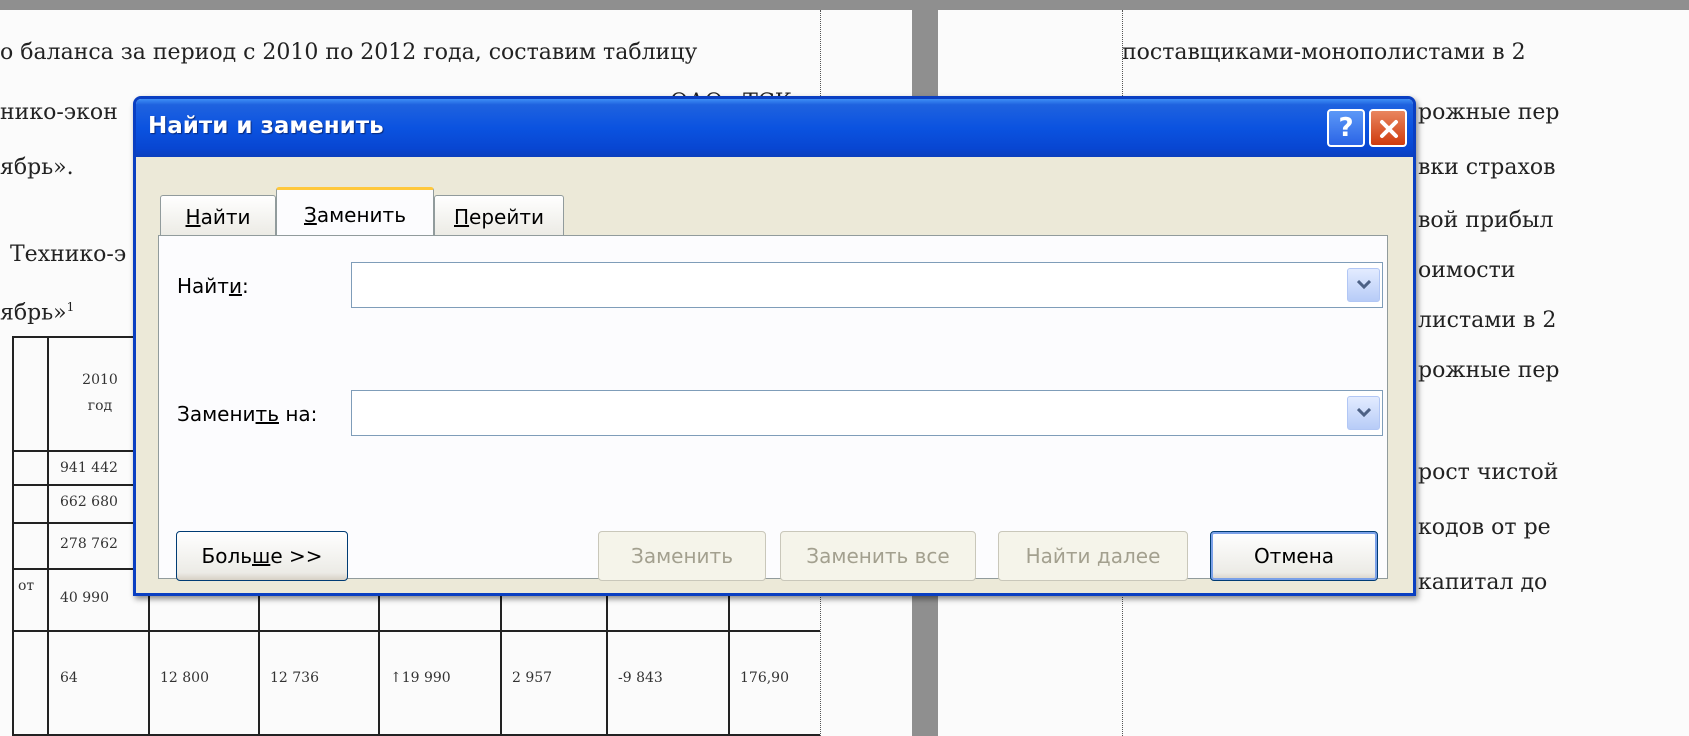  I want to click on table-header-year: 2010, so click(100, 380).